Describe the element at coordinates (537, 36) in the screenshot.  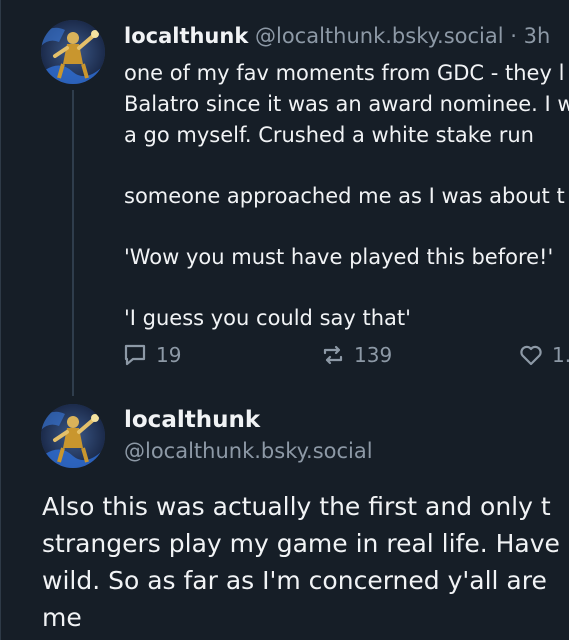
I see `parent-timestamp: 3h` at that location.